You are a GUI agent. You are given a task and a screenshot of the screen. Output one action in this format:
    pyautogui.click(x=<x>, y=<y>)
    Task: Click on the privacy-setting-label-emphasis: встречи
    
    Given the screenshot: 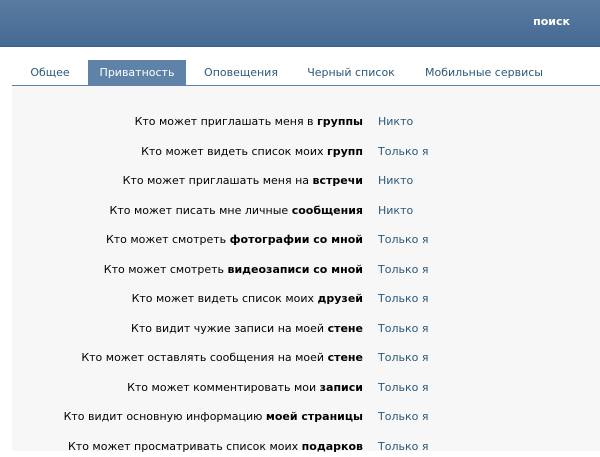 What is the action you would take?
    pyautogui.click(x=337, y=180)
    